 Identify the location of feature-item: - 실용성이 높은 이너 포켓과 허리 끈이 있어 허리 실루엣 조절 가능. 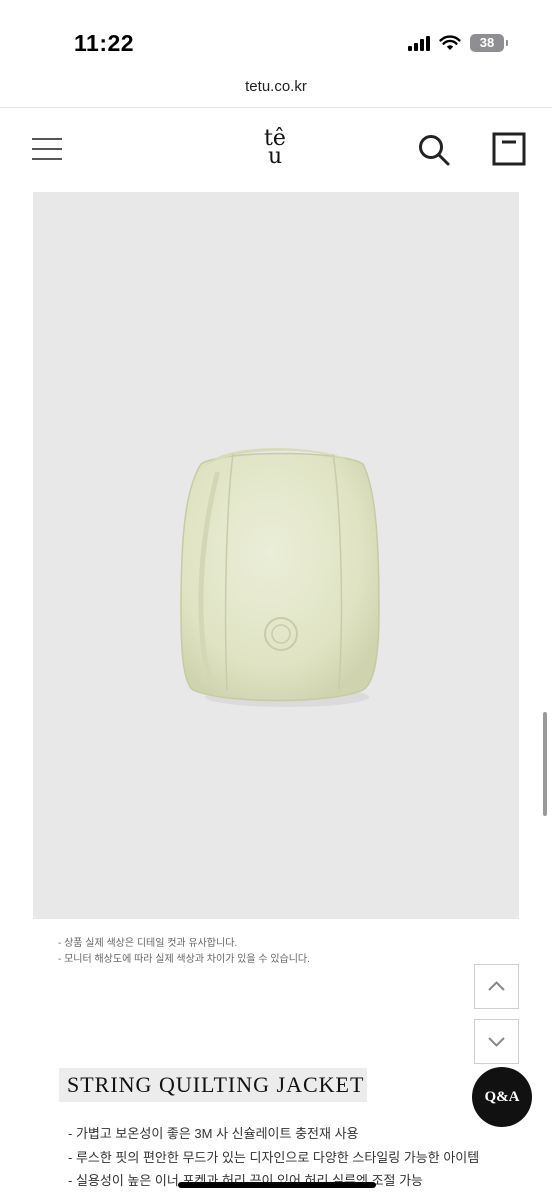
(246, 1180).